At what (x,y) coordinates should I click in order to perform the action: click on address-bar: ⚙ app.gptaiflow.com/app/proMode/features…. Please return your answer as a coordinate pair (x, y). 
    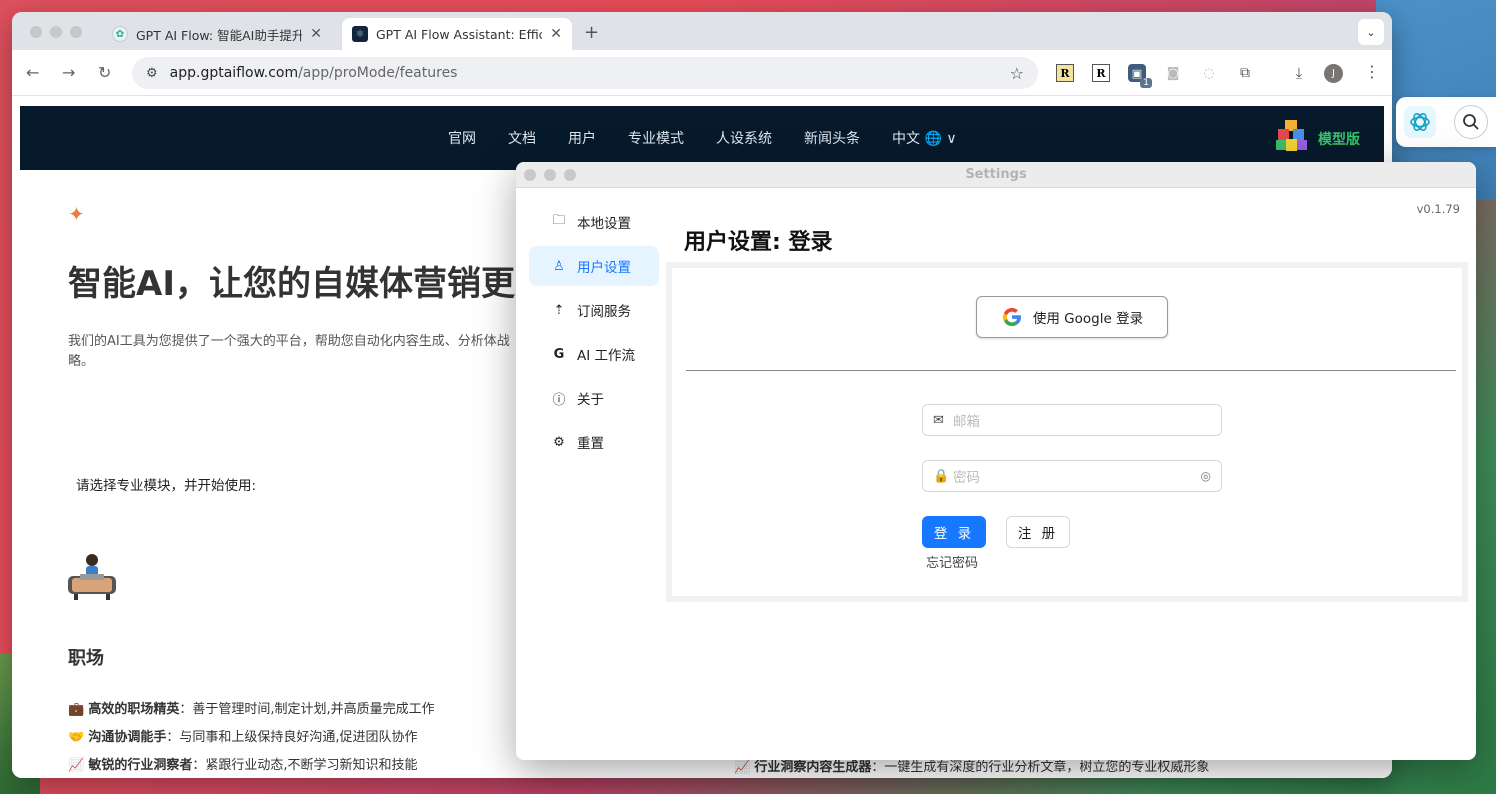
    Looking at the image, I should click on (585, 73).